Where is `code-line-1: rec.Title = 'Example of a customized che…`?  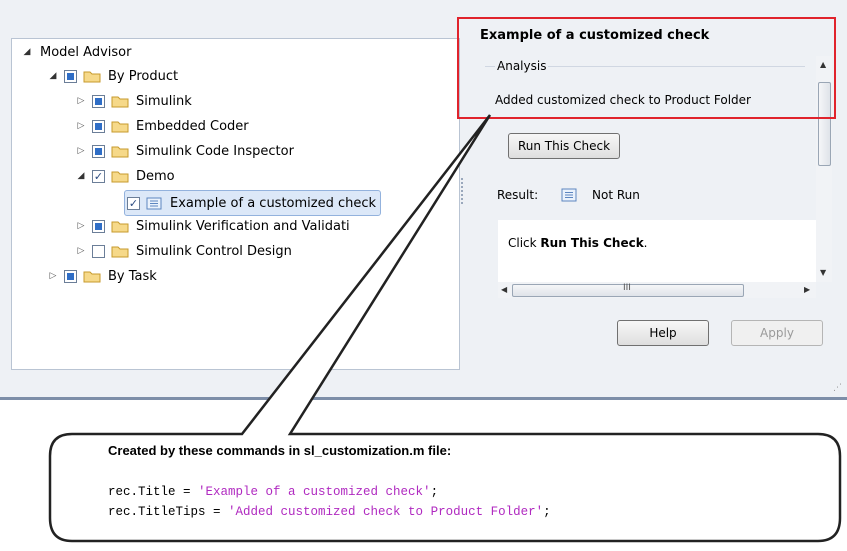
code-line-1: rec.Title = 'Example of a customized che… is located at coordinates (273, 492).